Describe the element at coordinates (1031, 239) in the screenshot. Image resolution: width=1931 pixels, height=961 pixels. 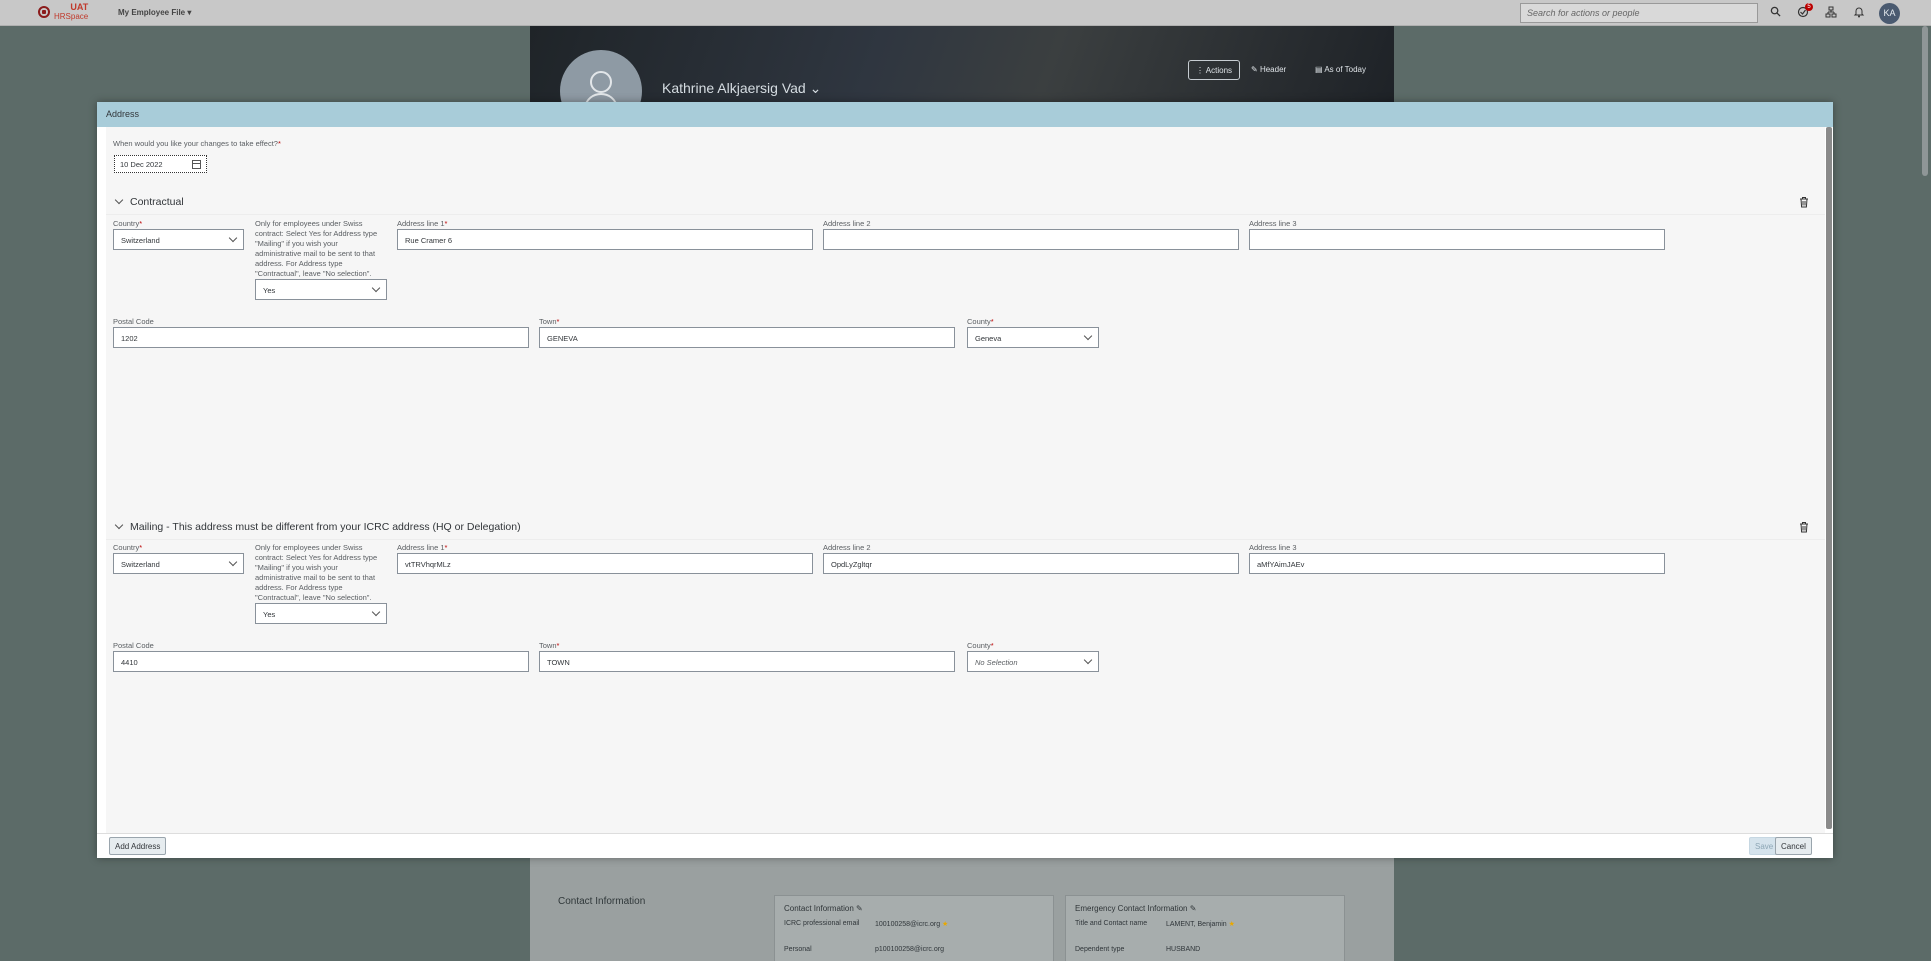
I see `address-line-2-input` at that location.